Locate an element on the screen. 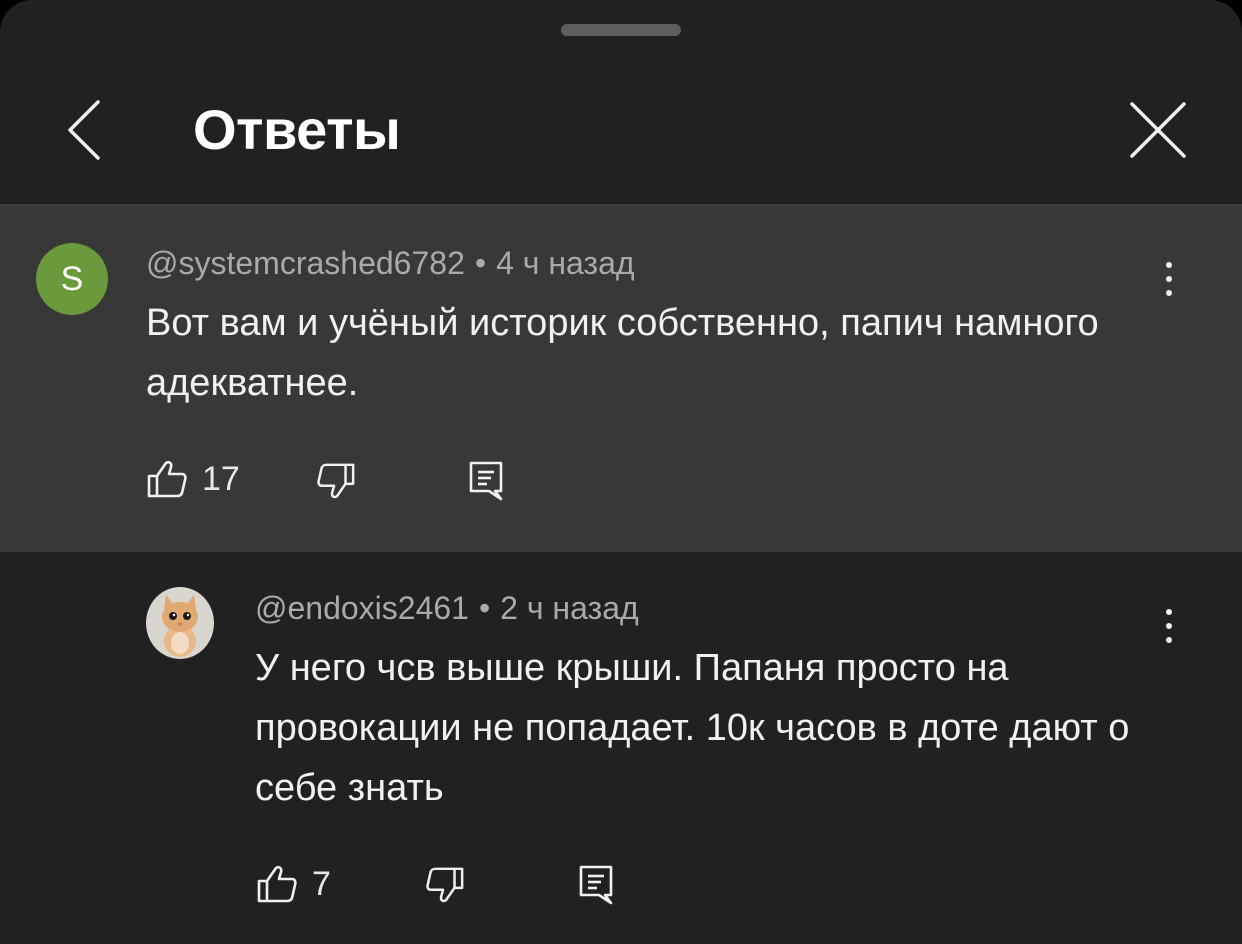 This screenshot has height=944, width=1242. reply-author: @endoxis2461 is located at coordinates (362, 608).